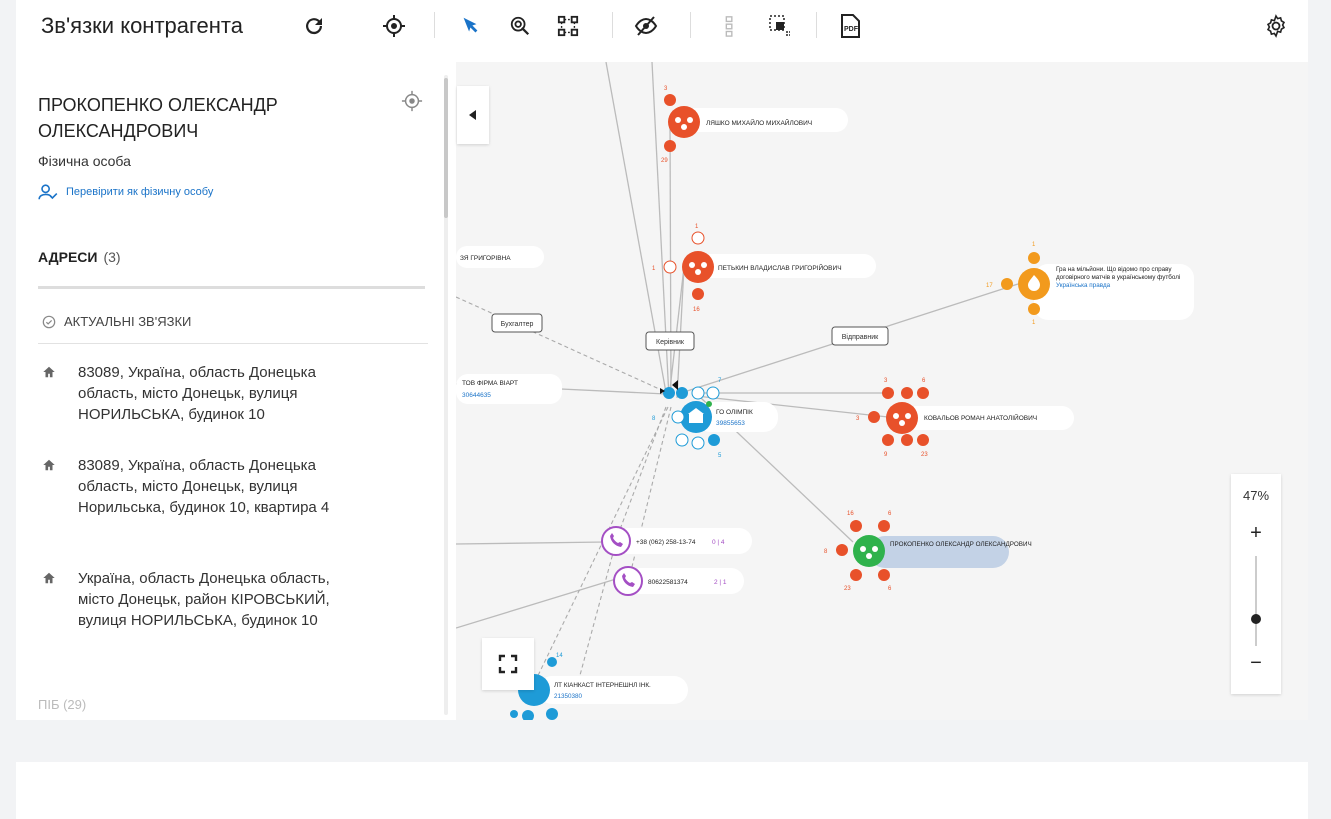 Image resolution: width=1331 pixels, height=819 pixels. I want to click on person-check-icon, so click(48, 192).